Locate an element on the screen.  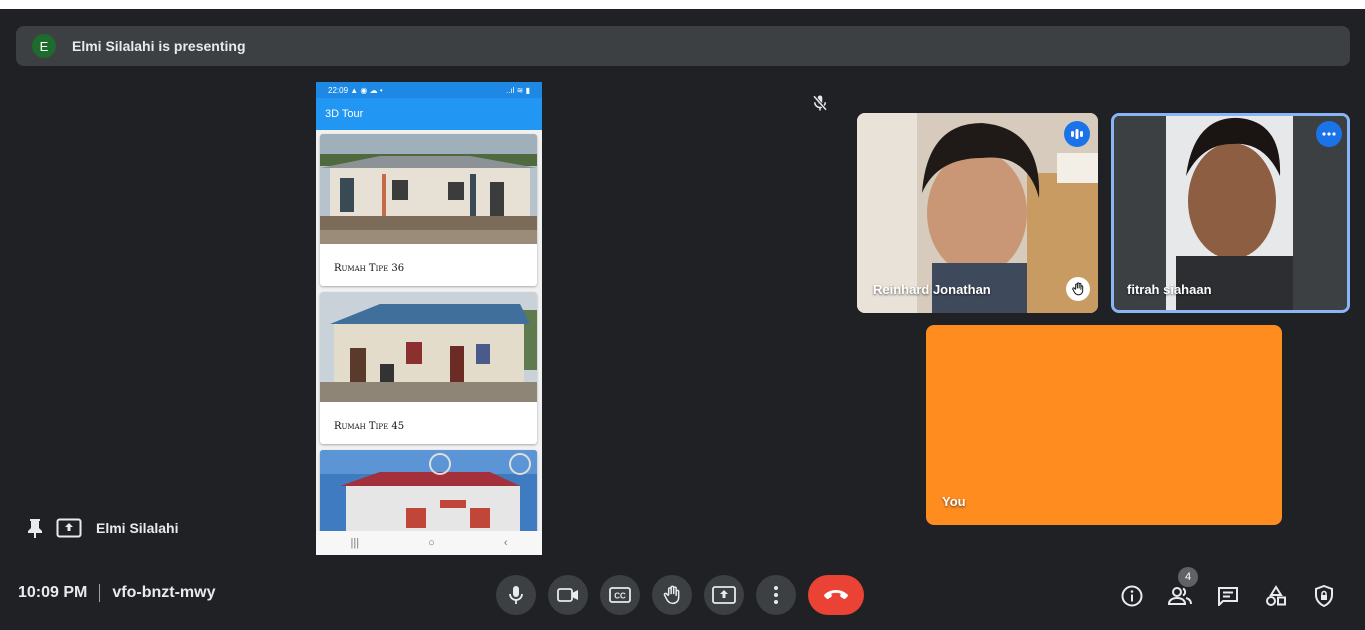
phone-nav-bar: ||| ○ ‹ is located at coordinates (429, 543).